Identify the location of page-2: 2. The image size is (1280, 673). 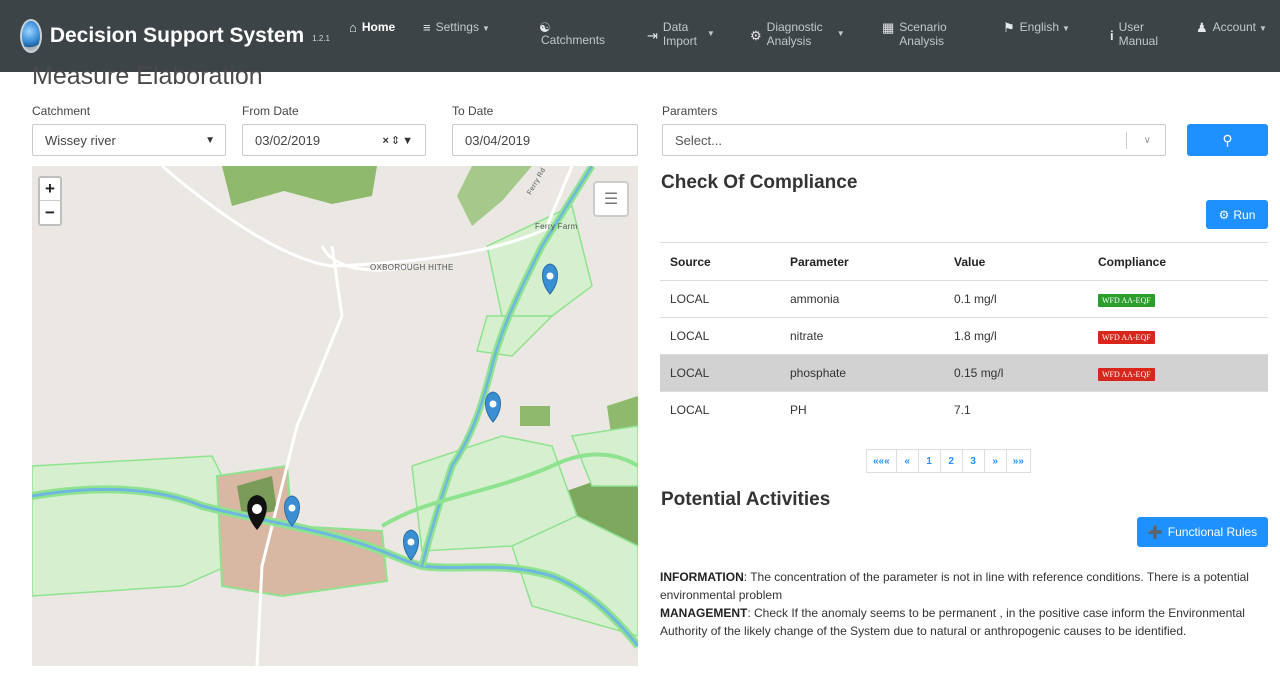
(951, 461).